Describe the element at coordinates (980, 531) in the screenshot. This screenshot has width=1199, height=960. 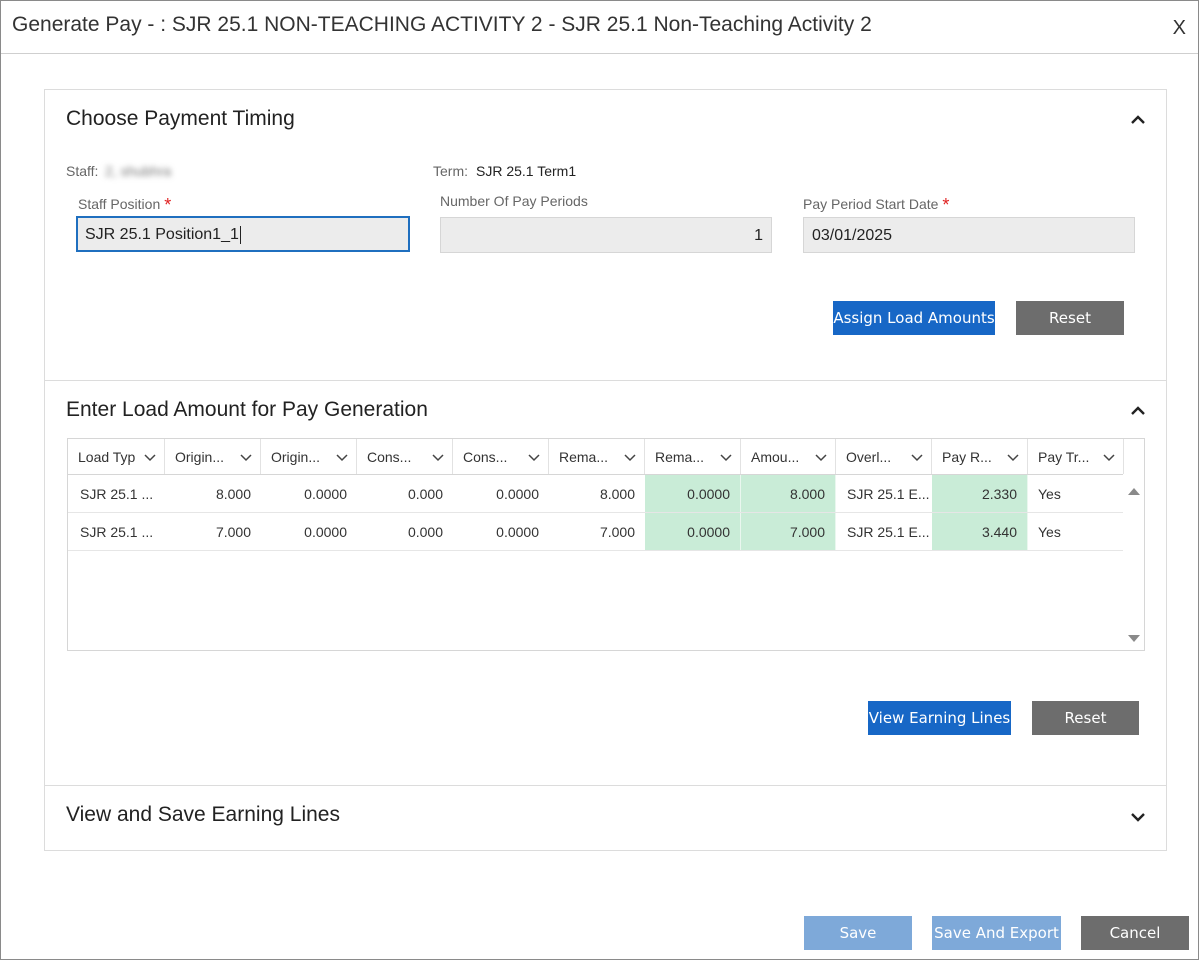
I see `editable-cell: 3.440` at that location.